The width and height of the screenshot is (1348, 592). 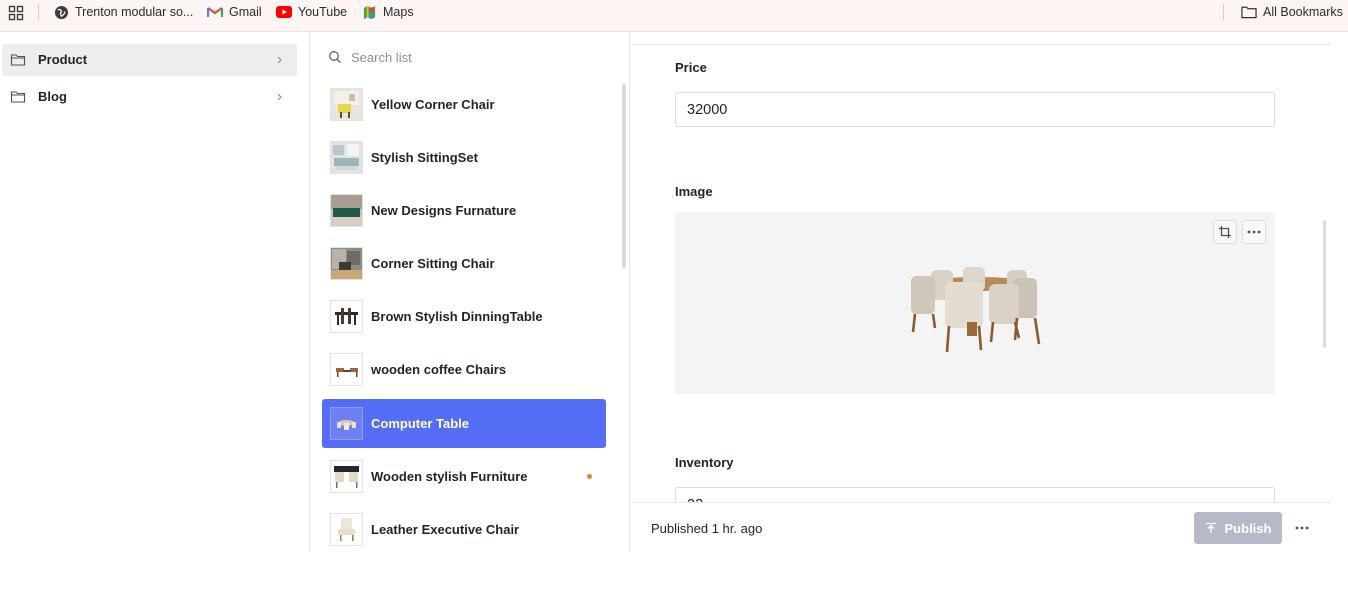 I want to click on list-item-title: Leather Executive Chair, so click(x=445, y=529).